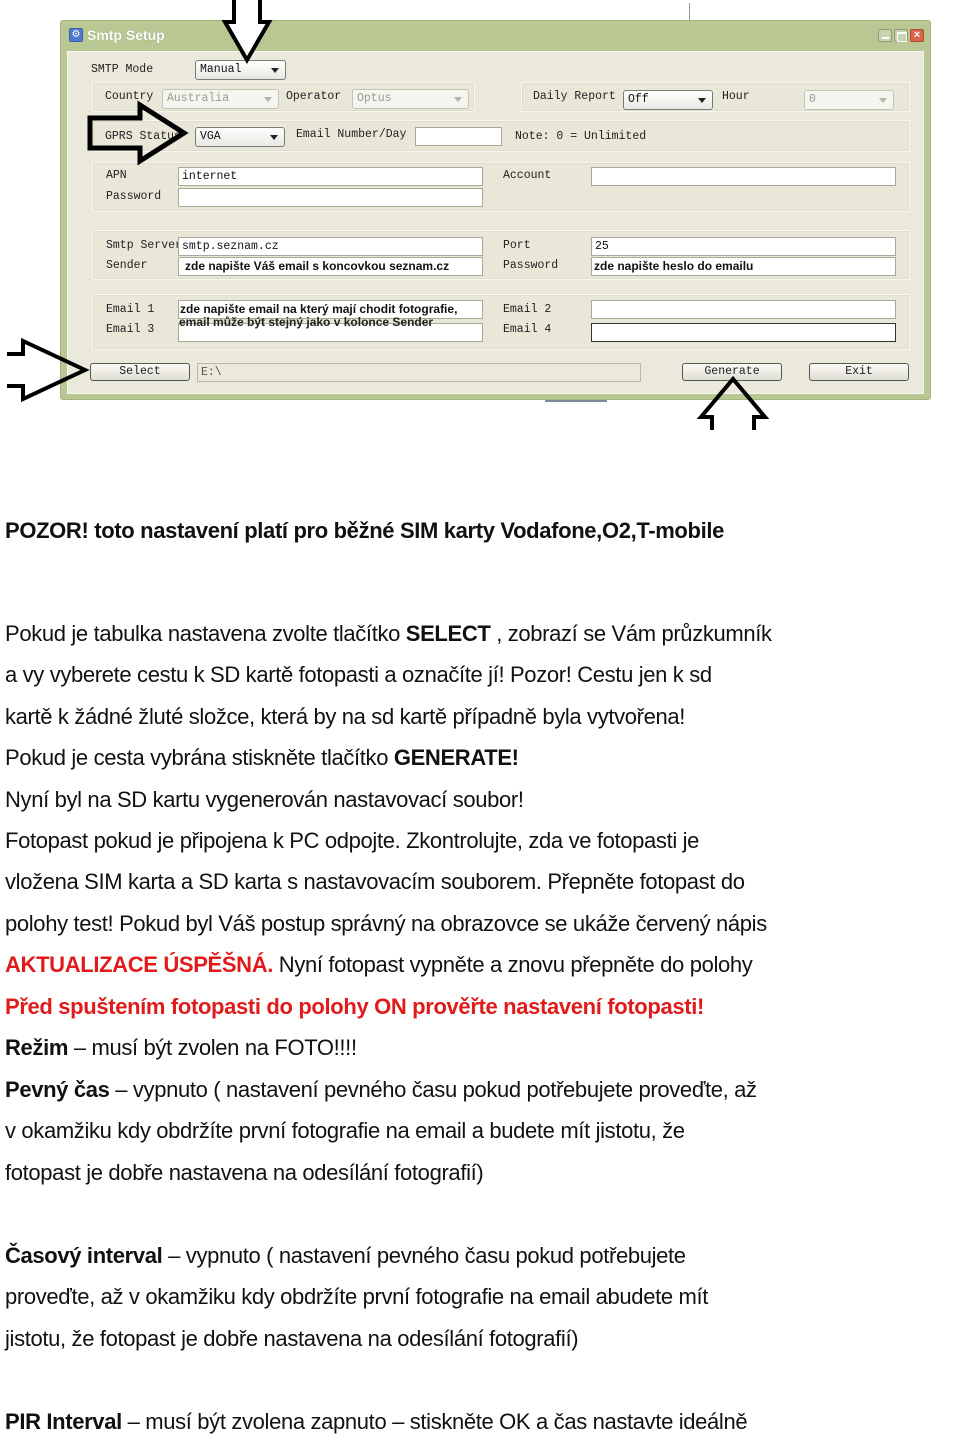 The height and width of the screenshot is (1441, 960). What do you see at coordinates (130, 329) in the screenshot?
I see `email3-label: Email 3` at bounding box center [130, 329].